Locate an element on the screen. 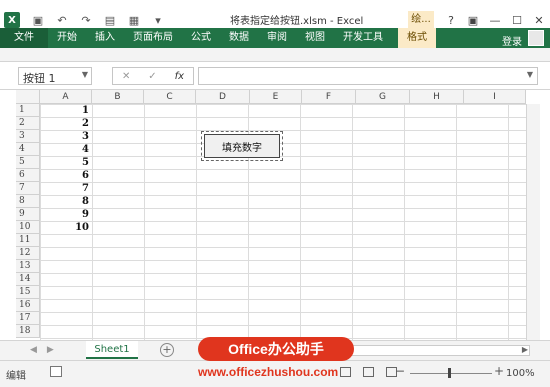 This screenshot has height=387, width=550. collapsed-ribbon is located at coordinates (275, 55).